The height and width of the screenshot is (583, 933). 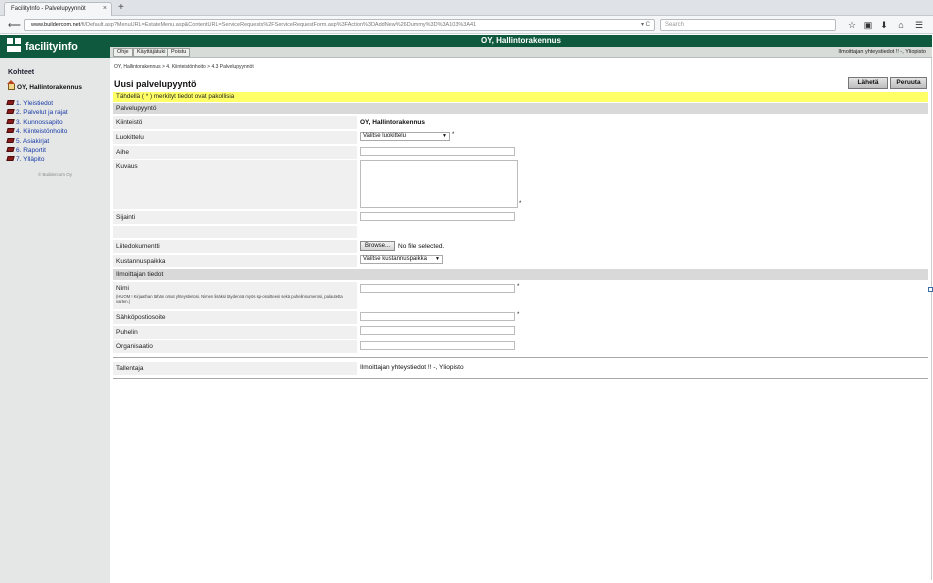 What do you see at coordinates (235, 246) in the screenshot?
I see `attachment-label: Liitedokumentti` at bounding box center [235, 246].